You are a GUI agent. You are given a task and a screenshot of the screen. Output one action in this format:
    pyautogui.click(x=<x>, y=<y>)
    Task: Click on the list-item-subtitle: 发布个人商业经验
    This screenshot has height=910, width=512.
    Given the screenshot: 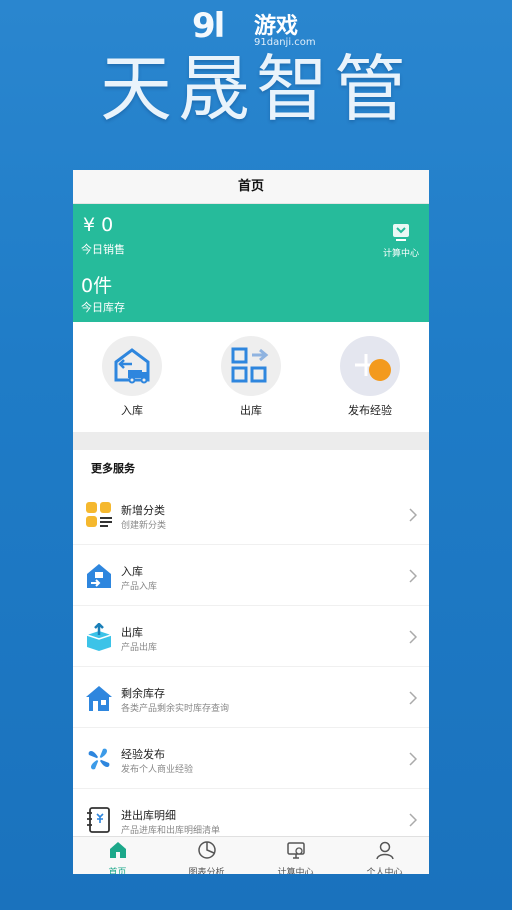 What is the action you would take?
    pyautogui.click(x=157, y=770)
    